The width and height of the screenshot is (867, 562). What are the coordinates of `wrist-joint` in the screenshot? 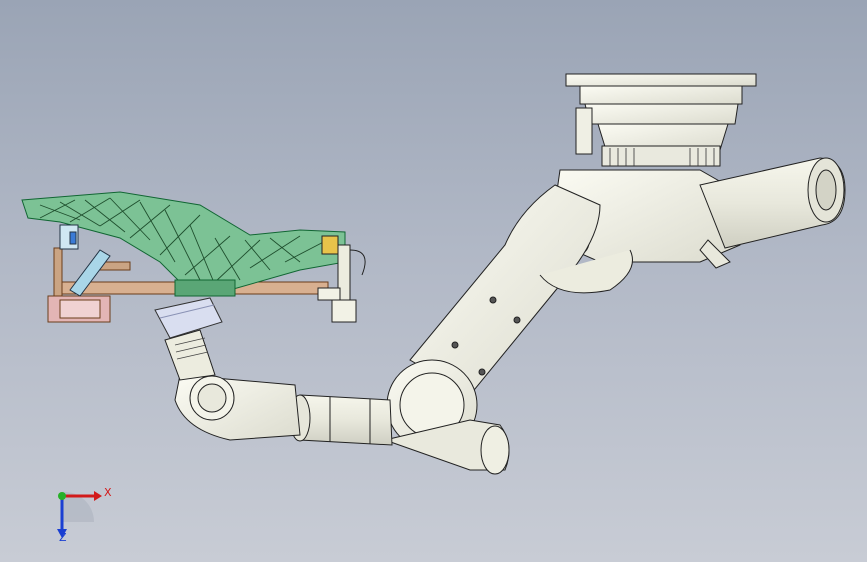 It's located at (232, 385).